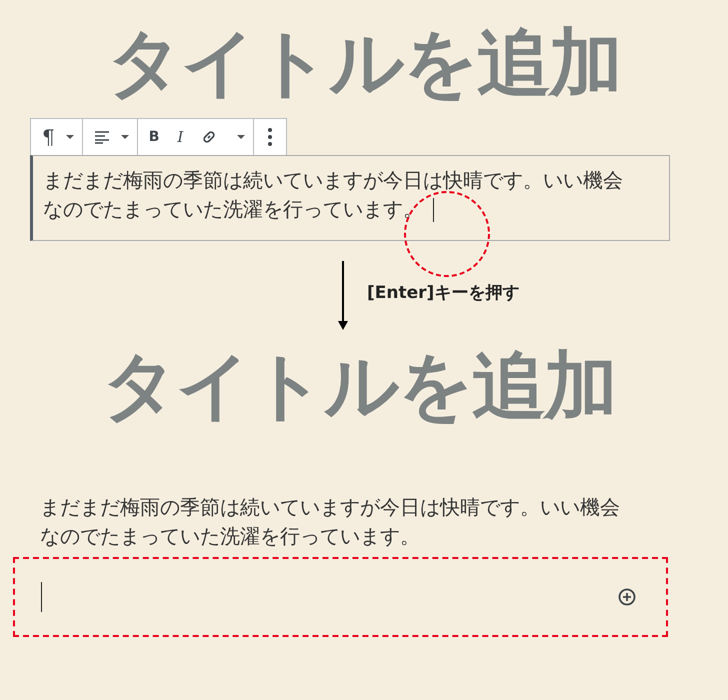  I want to click on paragraph-button: ¶, so click(48, 137).